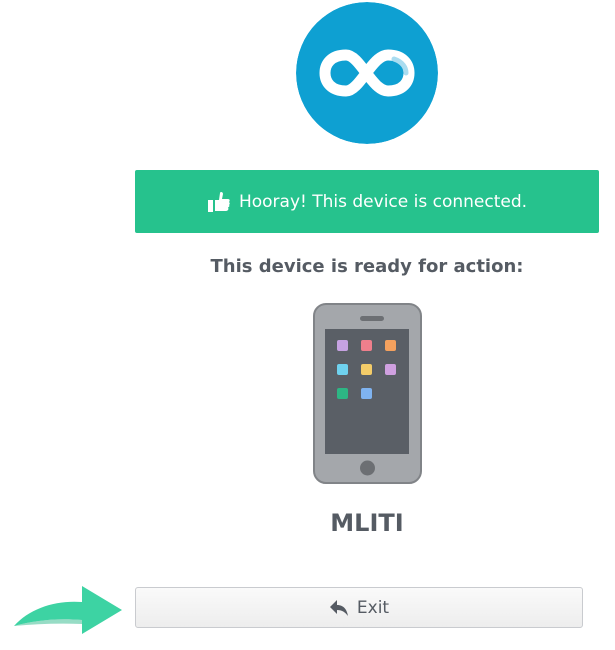 This screenshot has height=650, width=615. What do you see at coordinates (219, 202) in the screenshot?
I see `thumbs-up-icon` at bounding box center [219, 202].